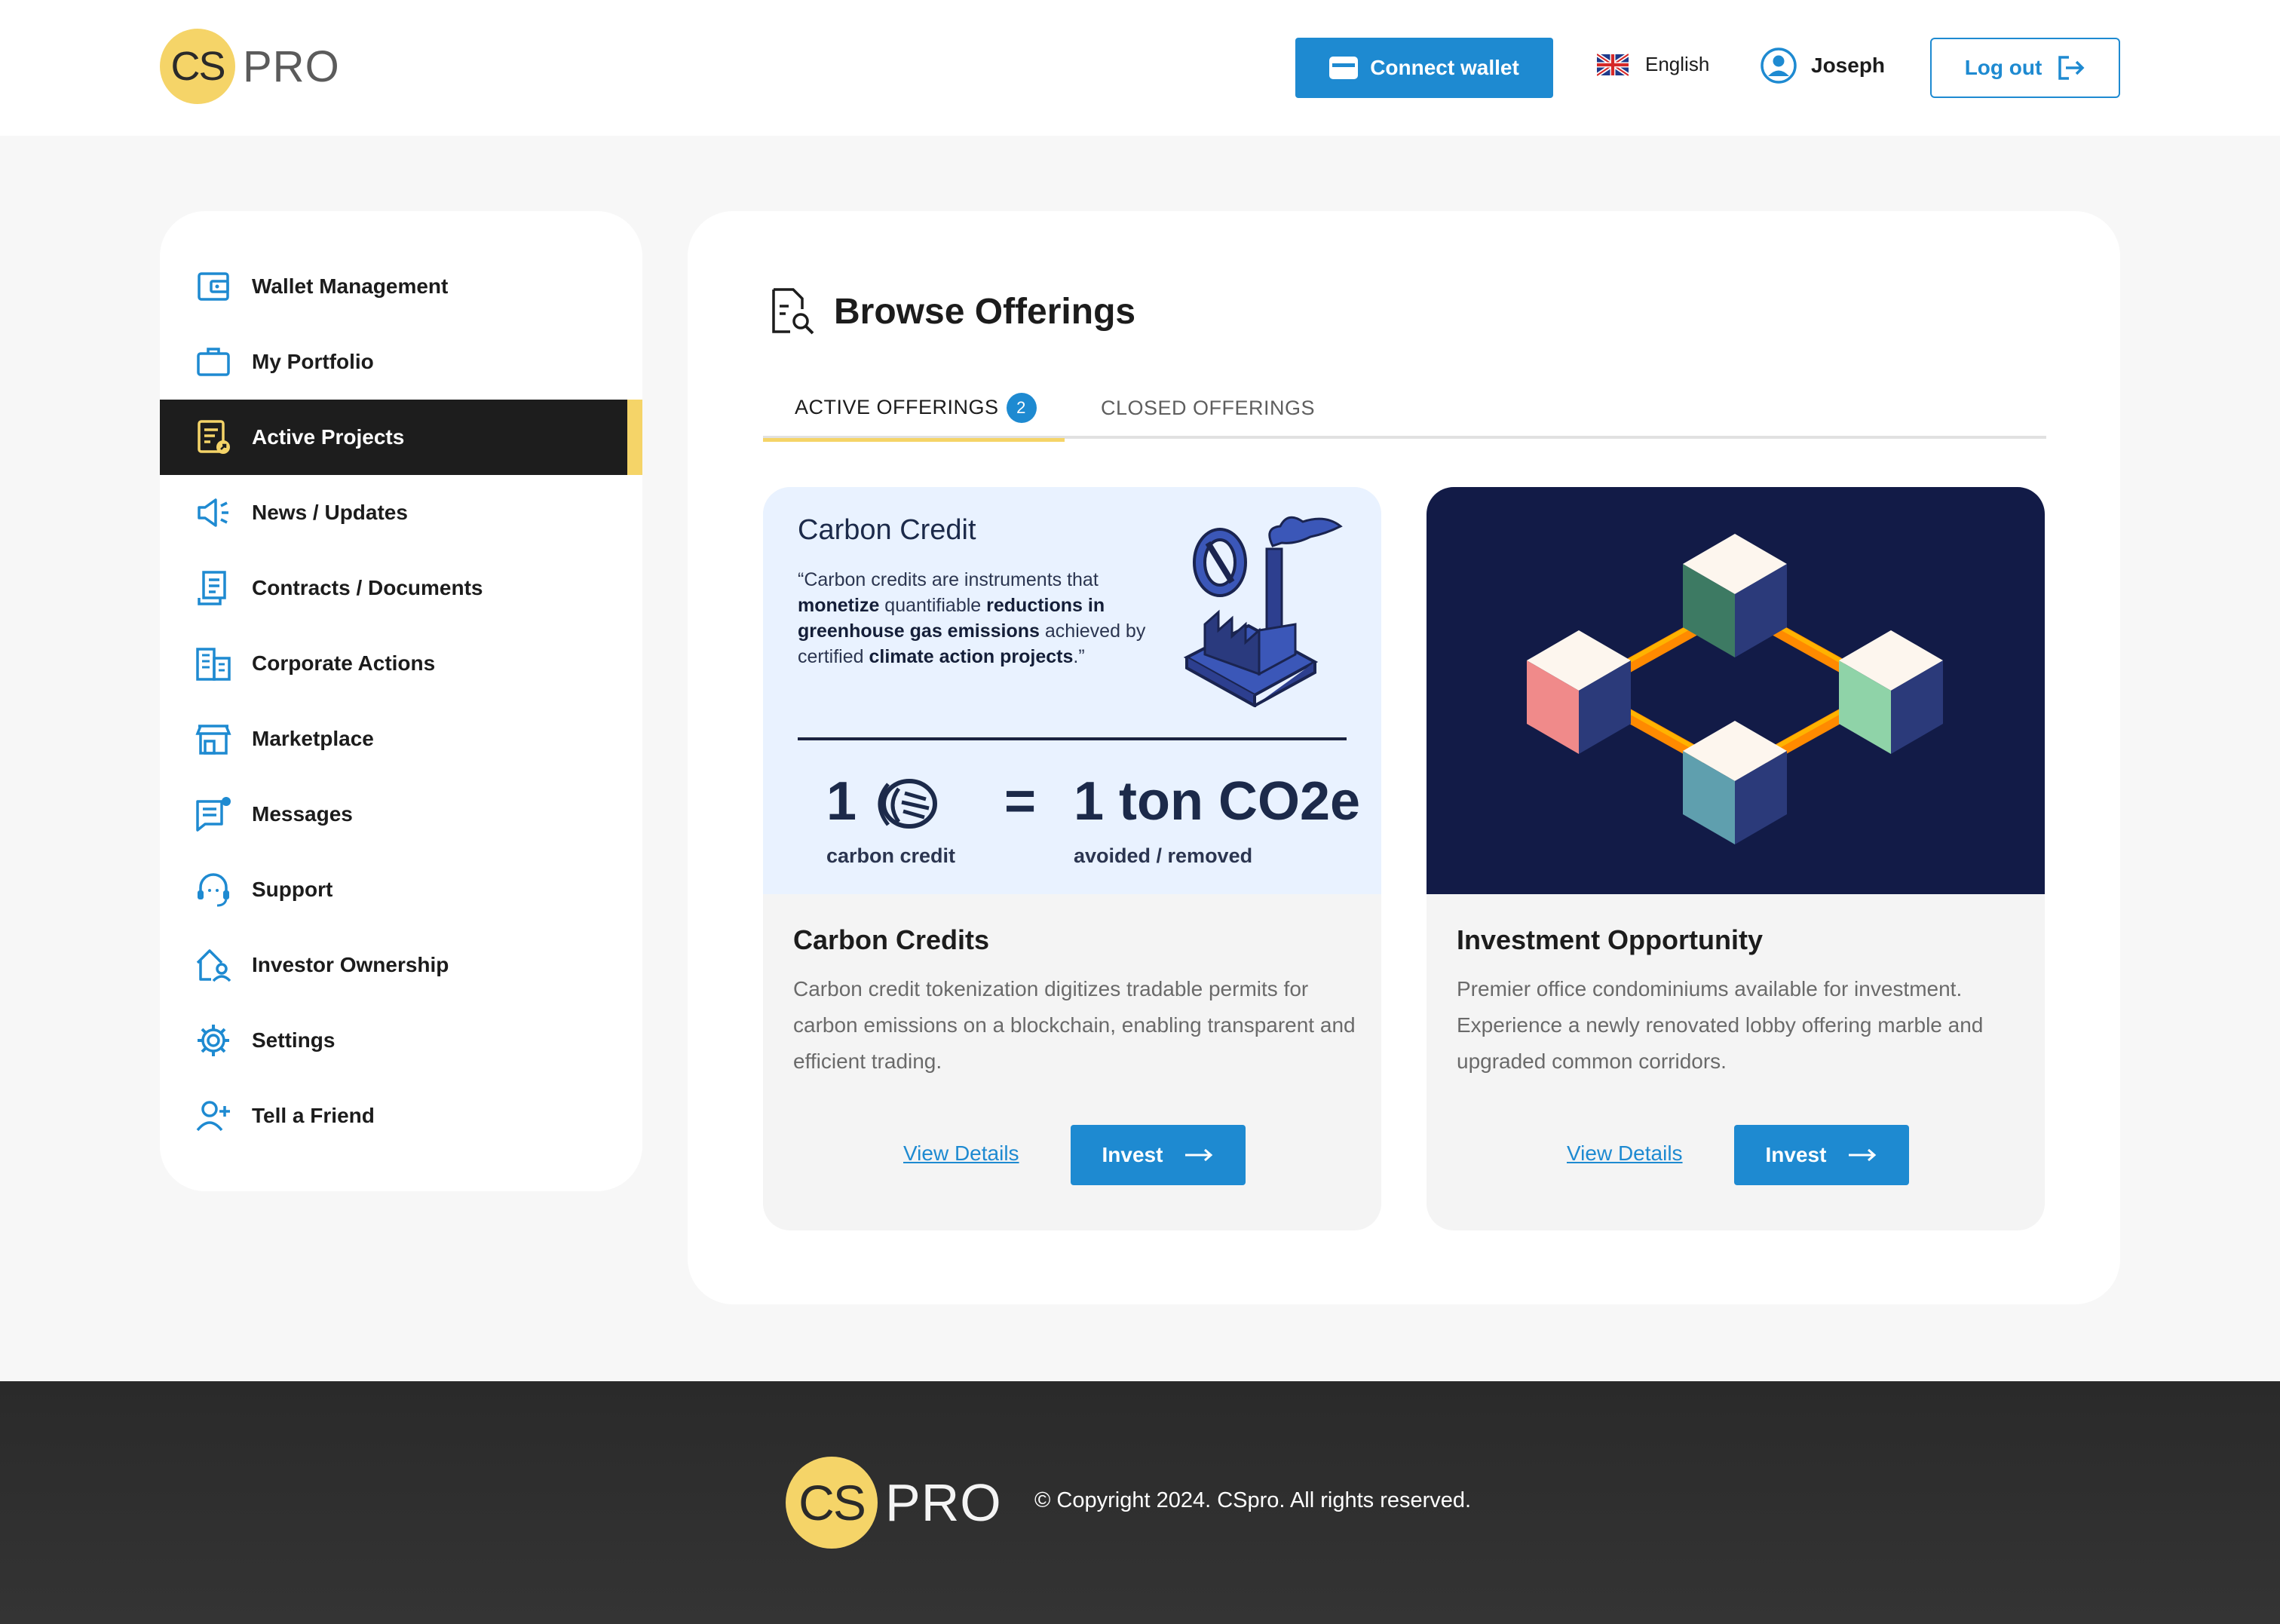 This screenshot has height=1624, width=2280. What do you see at coordinates (2003, 68) in the screenshot?
I see `logout-label: Log out` at bounding box center [2003, 68].